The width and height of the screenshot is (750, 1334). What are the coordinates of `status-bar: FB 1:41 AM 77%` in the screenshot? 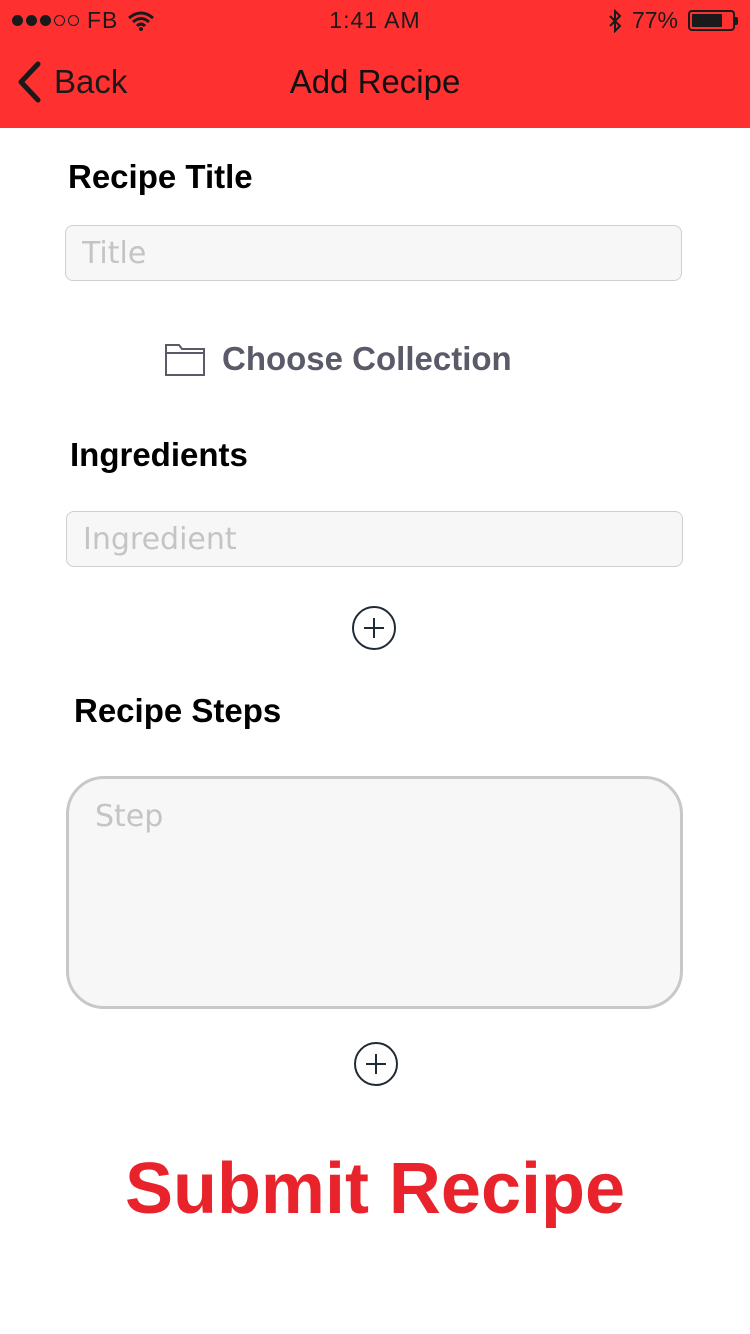 It's located at (375, 20).